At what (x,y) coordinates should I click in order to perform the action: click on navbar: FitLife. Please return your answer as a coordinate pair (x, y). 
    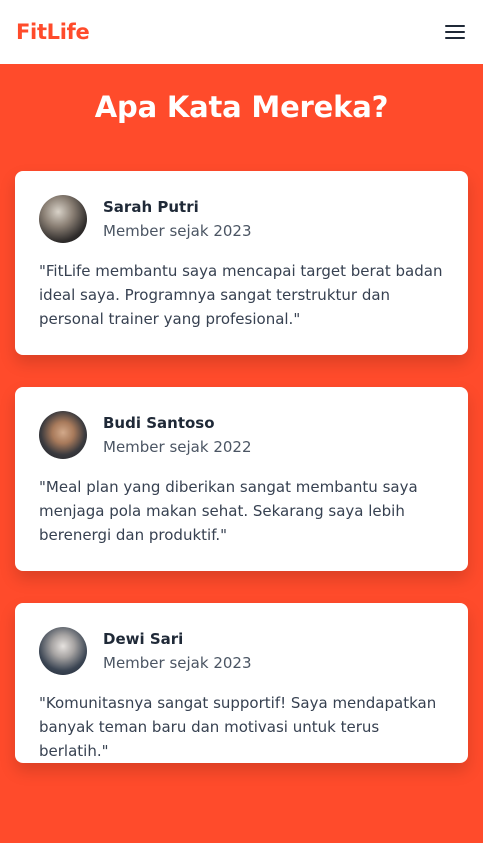
    Looking at the image, I should click on (241, 32).